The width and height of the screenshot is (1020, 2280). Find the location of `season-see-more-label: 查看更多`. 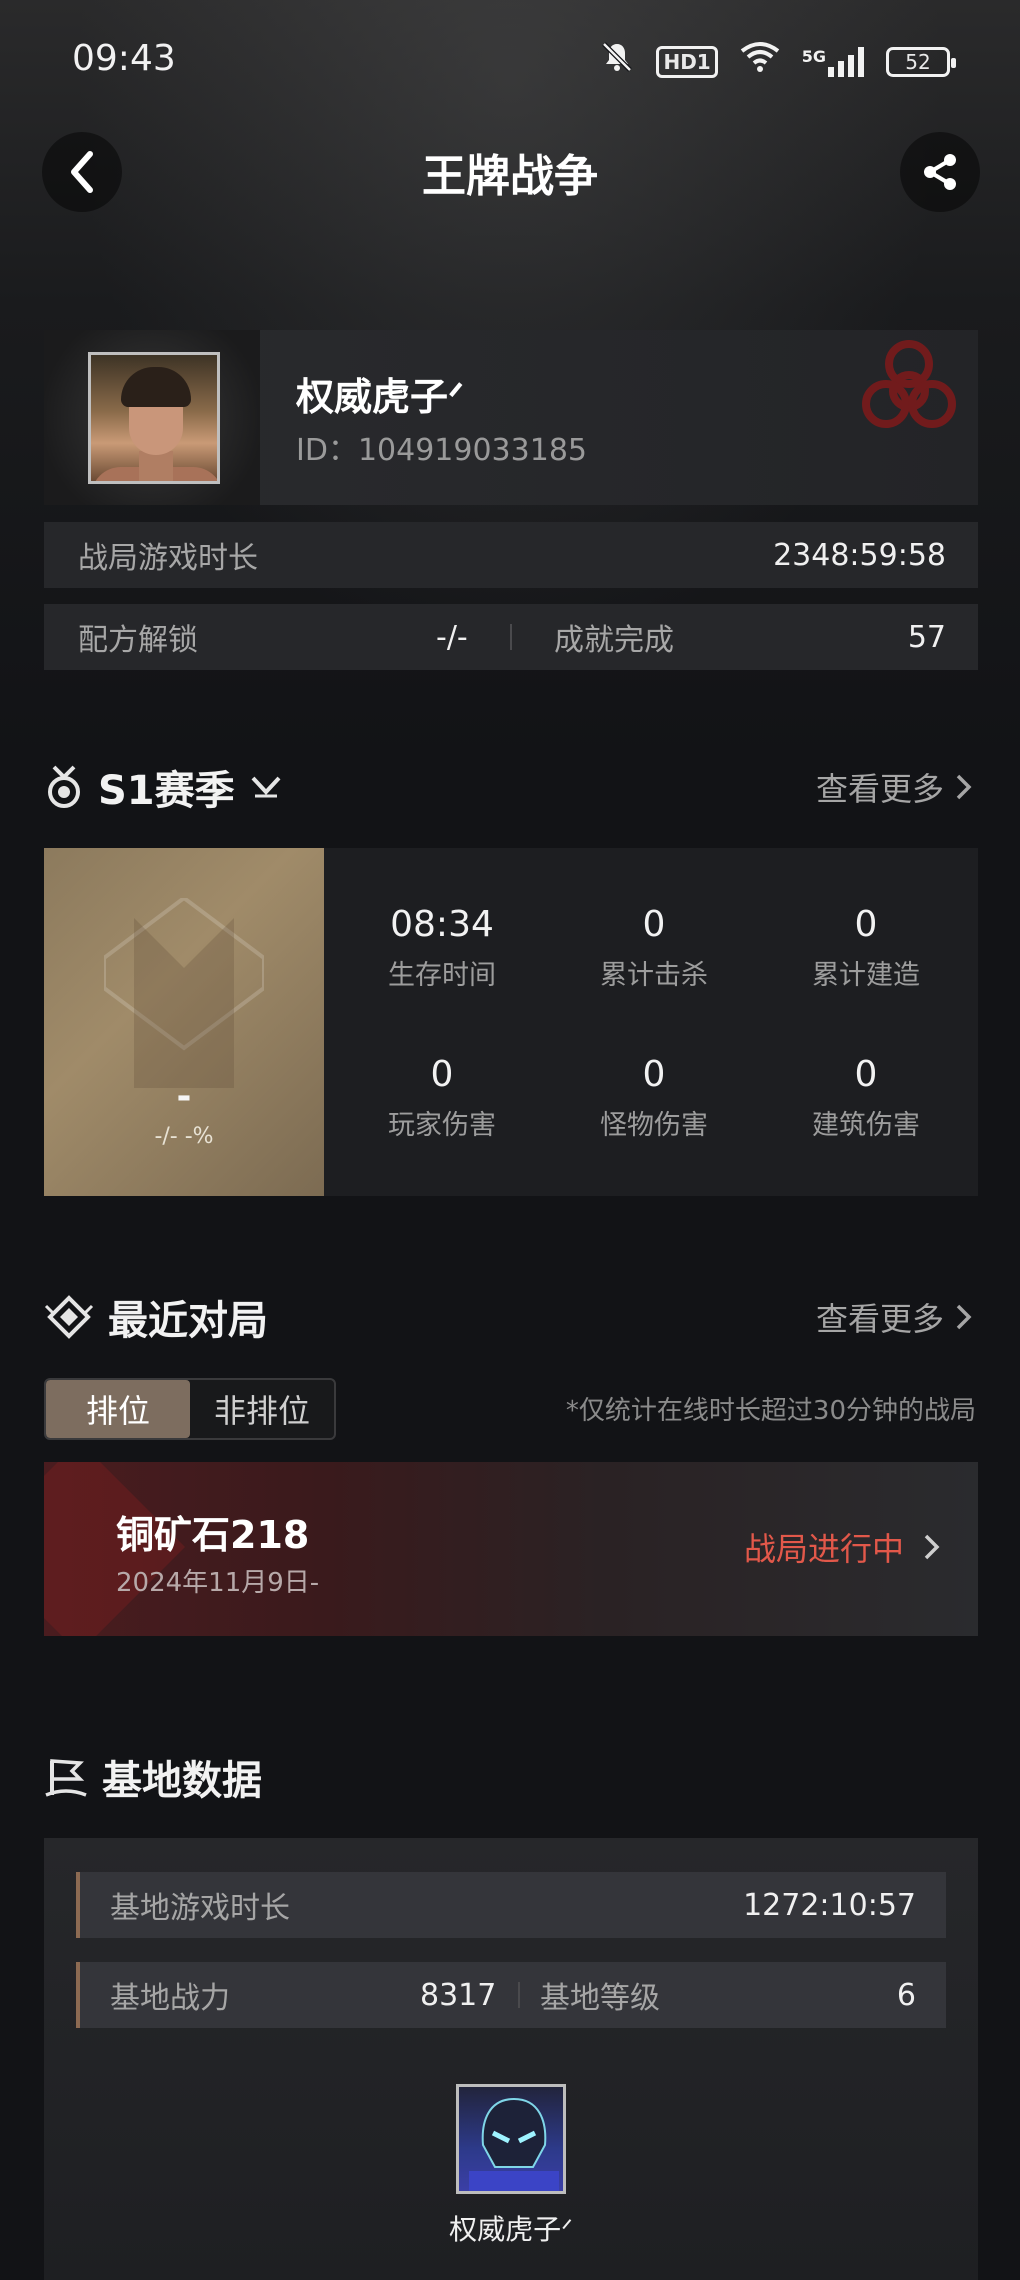

season-see-more-label: 查看更多 is located at coordinates (879, 789).